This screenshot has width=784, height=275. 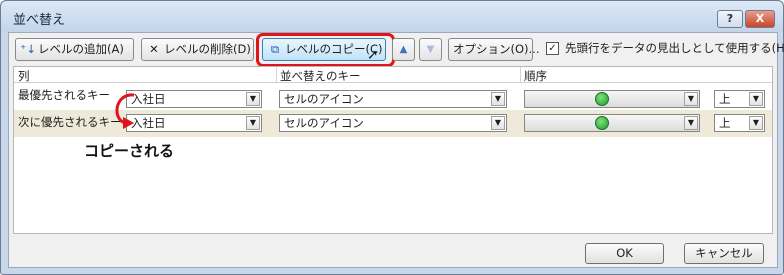 What do you see at coordinates (154, 49) in the screenshot?
I see `delete-icon: ✕` at bounding box center [154, 49].